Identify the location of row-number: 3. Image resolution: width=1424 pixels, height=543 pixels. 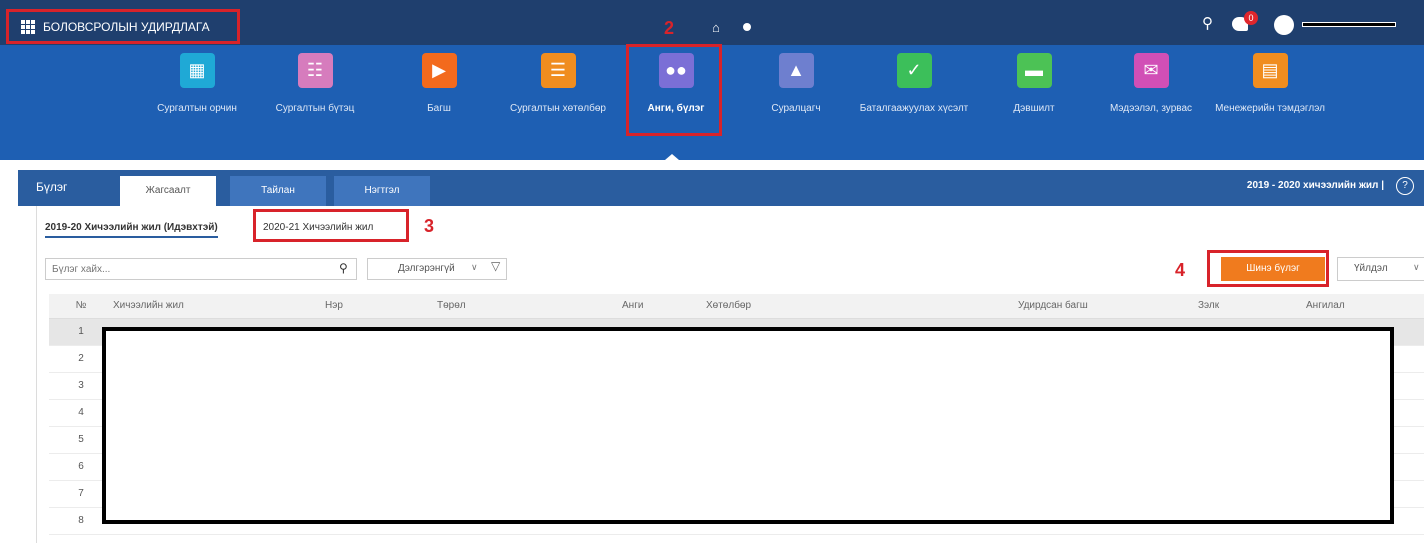
(78, 386).